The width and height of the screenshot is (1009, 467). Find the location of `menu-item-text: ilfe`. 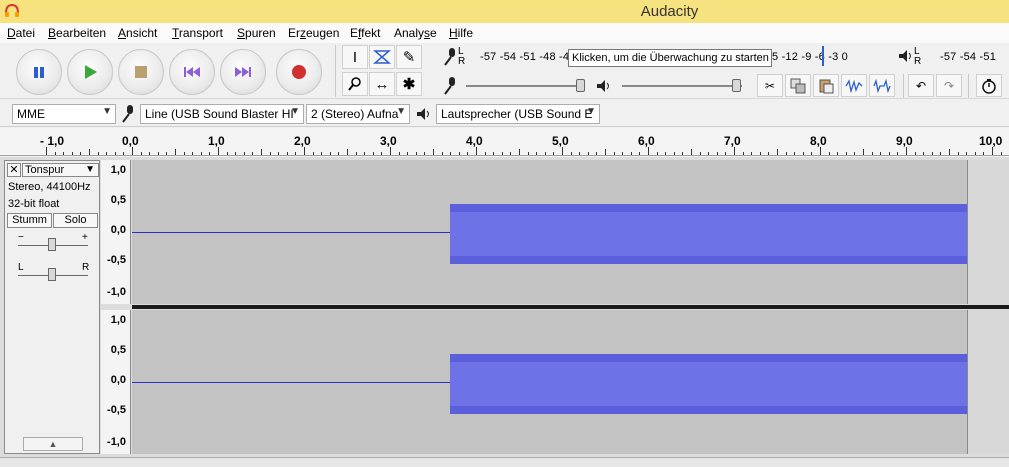

menu-item-text: ilfe is located at coordinates (465, 33).